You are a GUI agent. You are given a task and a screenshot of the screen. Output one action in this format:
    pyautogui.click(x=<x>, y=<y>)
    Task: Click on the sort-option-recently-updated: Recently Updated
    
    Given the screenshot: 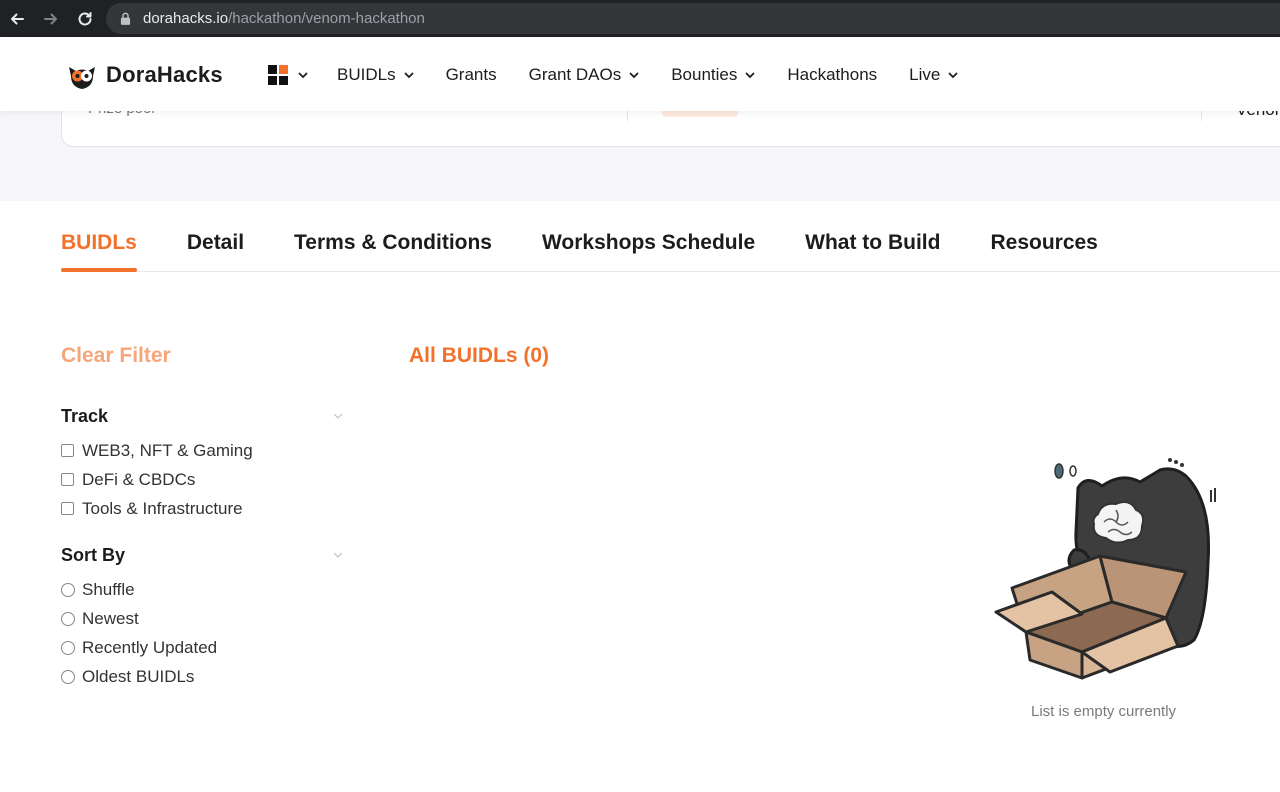 What is the action you would take?
    pyautogui.click(x=202, y=647)
    